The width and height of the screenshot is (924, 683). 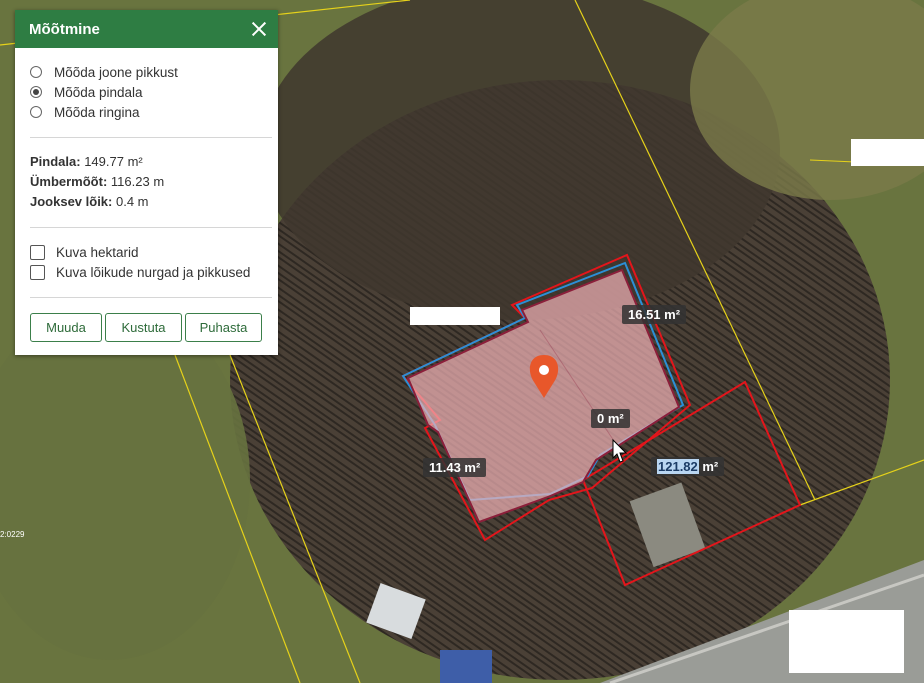 I want to click on area-label-right: 121.82 m², so click(x=688, y=466).